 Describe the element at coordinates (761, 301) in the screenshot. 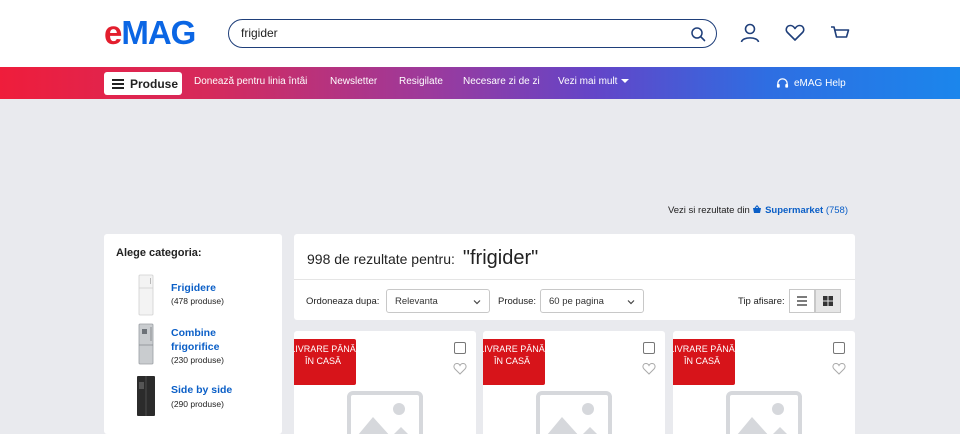

I see `view-type-label: Tip afisare:` at that location.